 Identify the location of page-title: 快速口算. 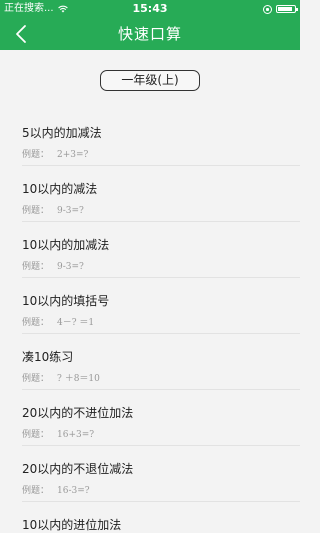
(149, 34).